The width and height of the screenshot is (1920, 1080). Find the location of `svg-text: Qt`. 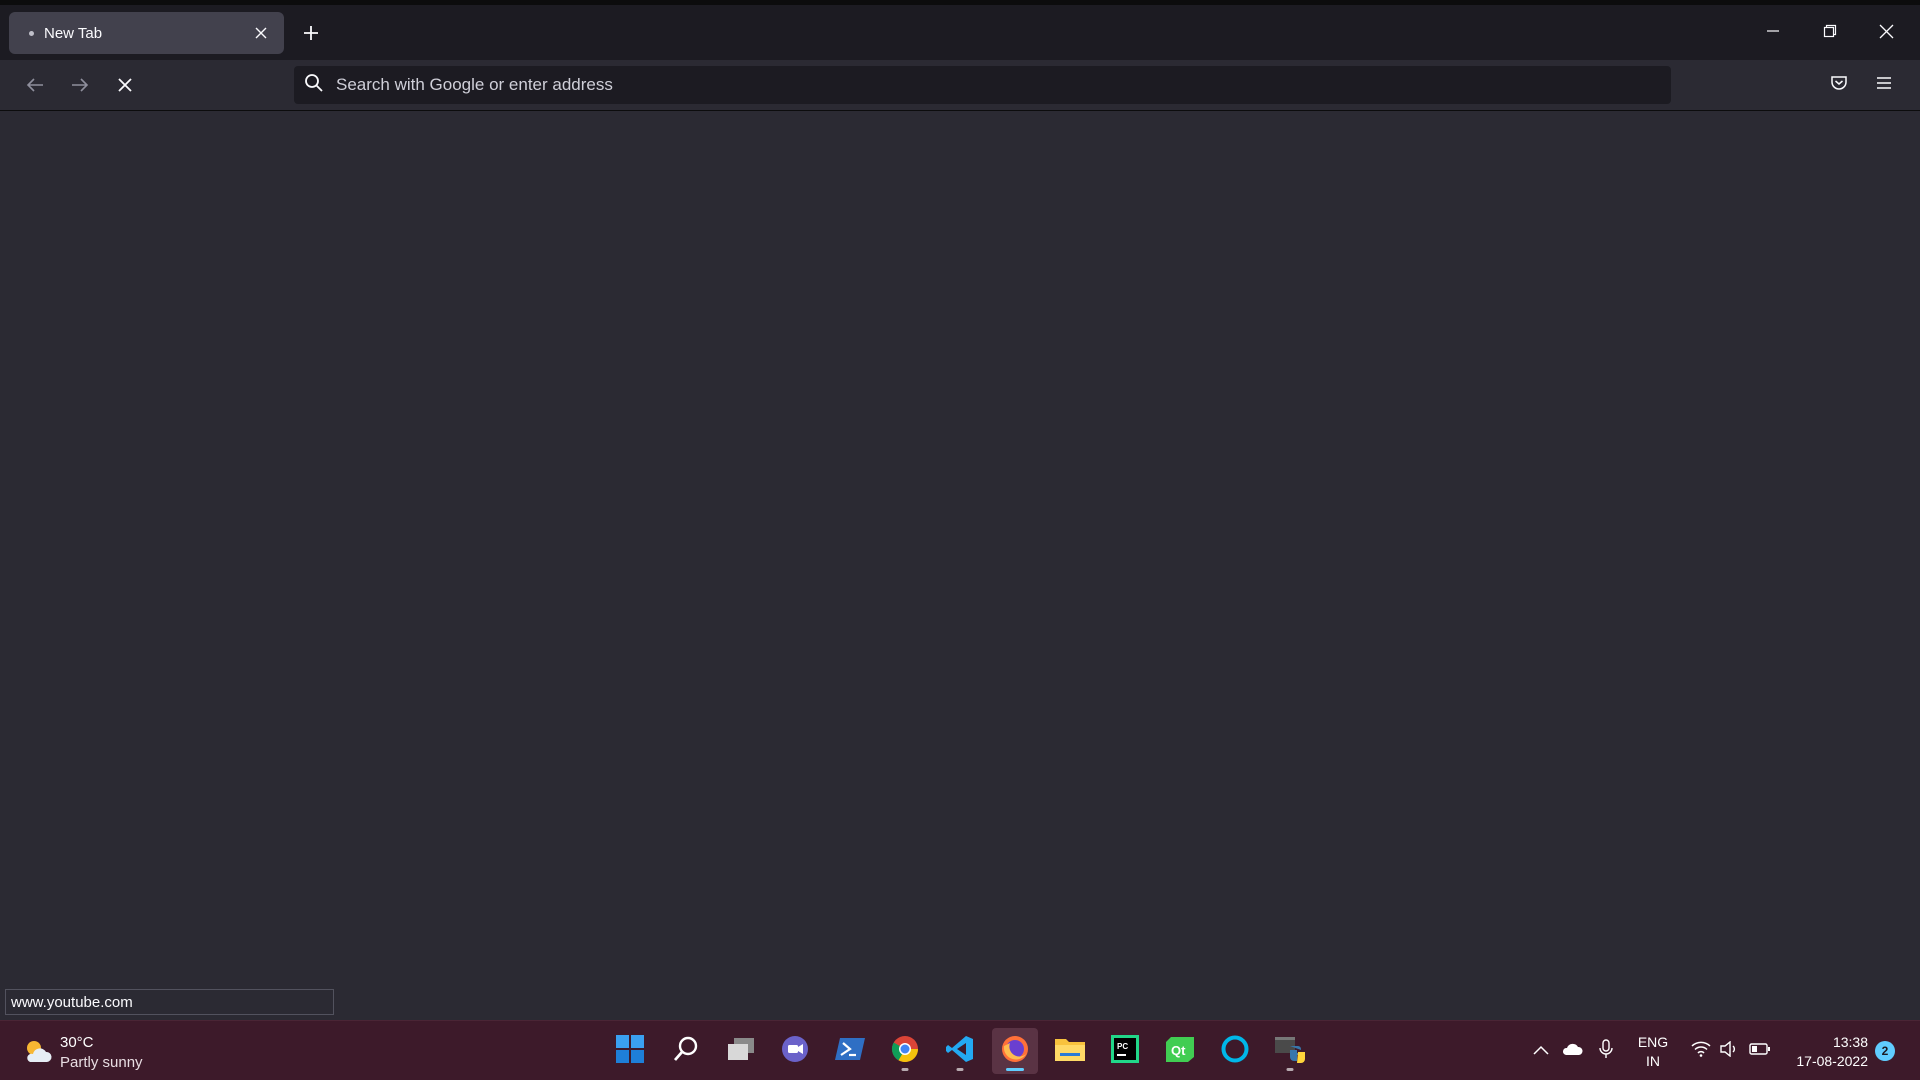

svg-text: Qt is located at coordinates (1178, 1050).